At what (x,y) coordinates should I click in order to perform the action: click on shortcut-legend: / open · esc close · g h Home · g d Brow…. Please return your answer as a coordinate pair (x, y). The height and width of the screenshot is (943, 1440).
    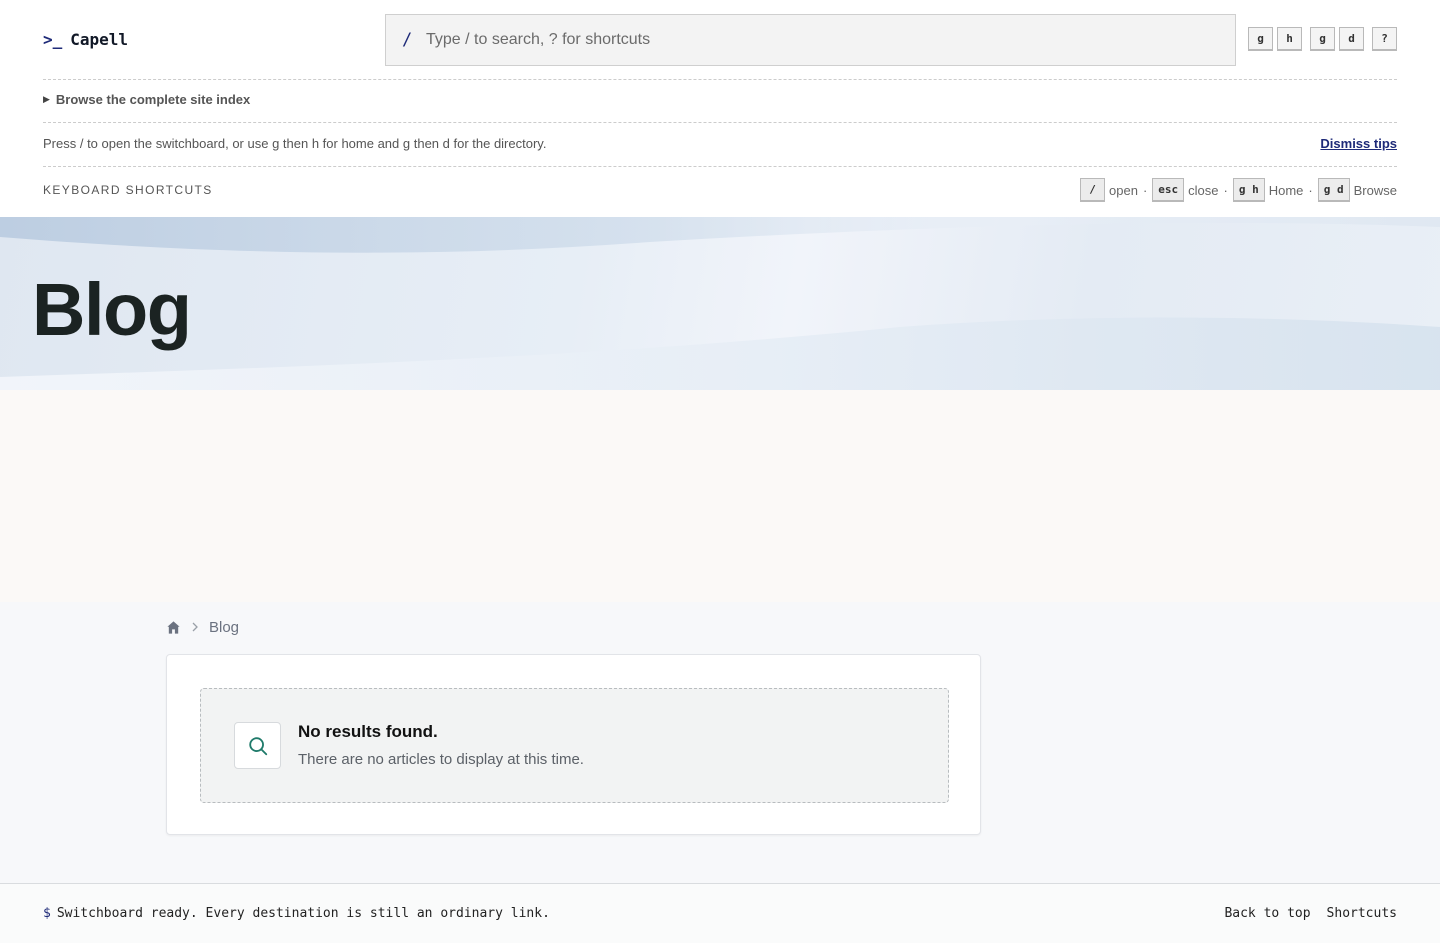
    Looking at the image, I should click on (1238, 190).